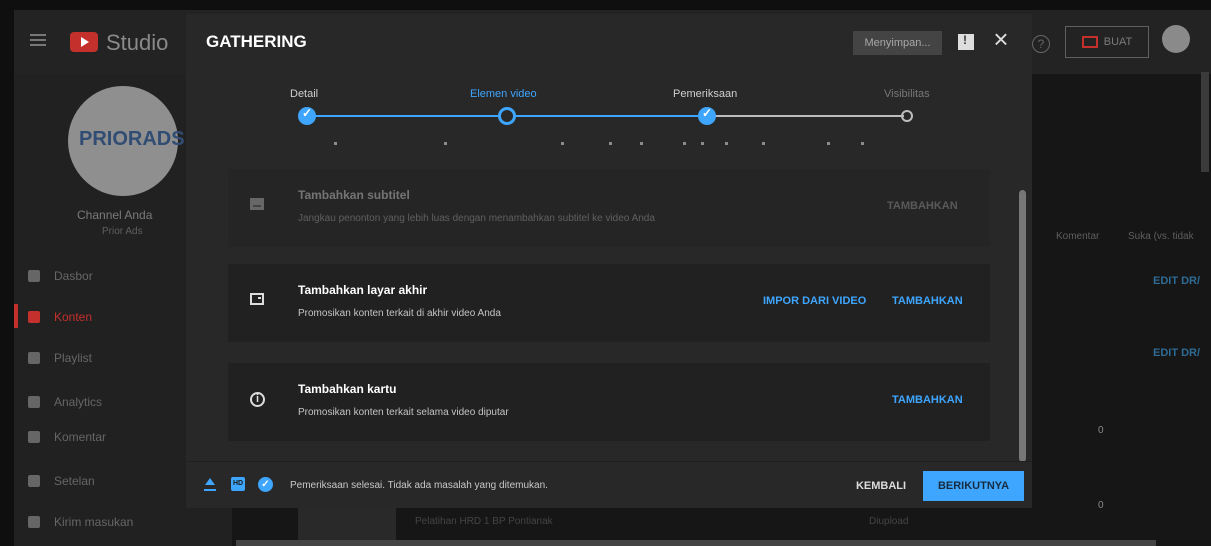 The image size is (1211, 546). I want to click on close-icon: ×, so click(1001, 39).